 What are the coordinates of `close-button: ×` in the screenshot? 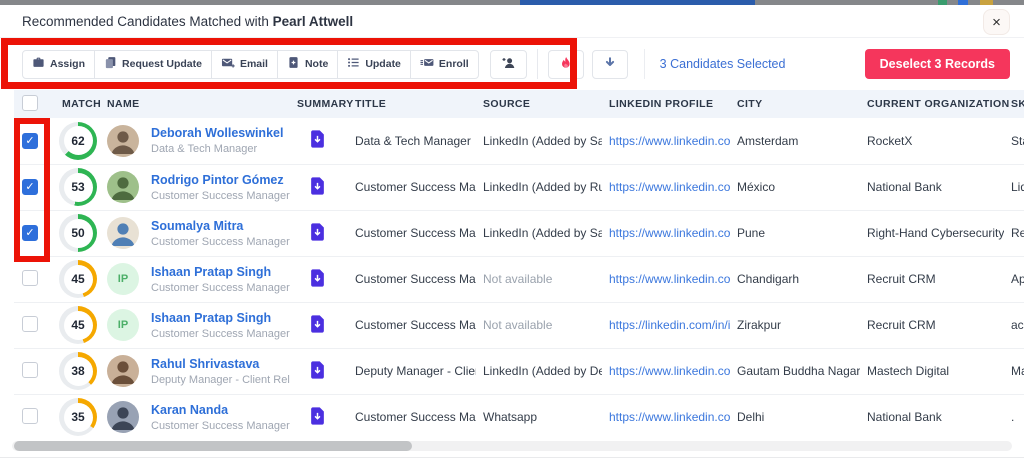 It's located at (996, 22).